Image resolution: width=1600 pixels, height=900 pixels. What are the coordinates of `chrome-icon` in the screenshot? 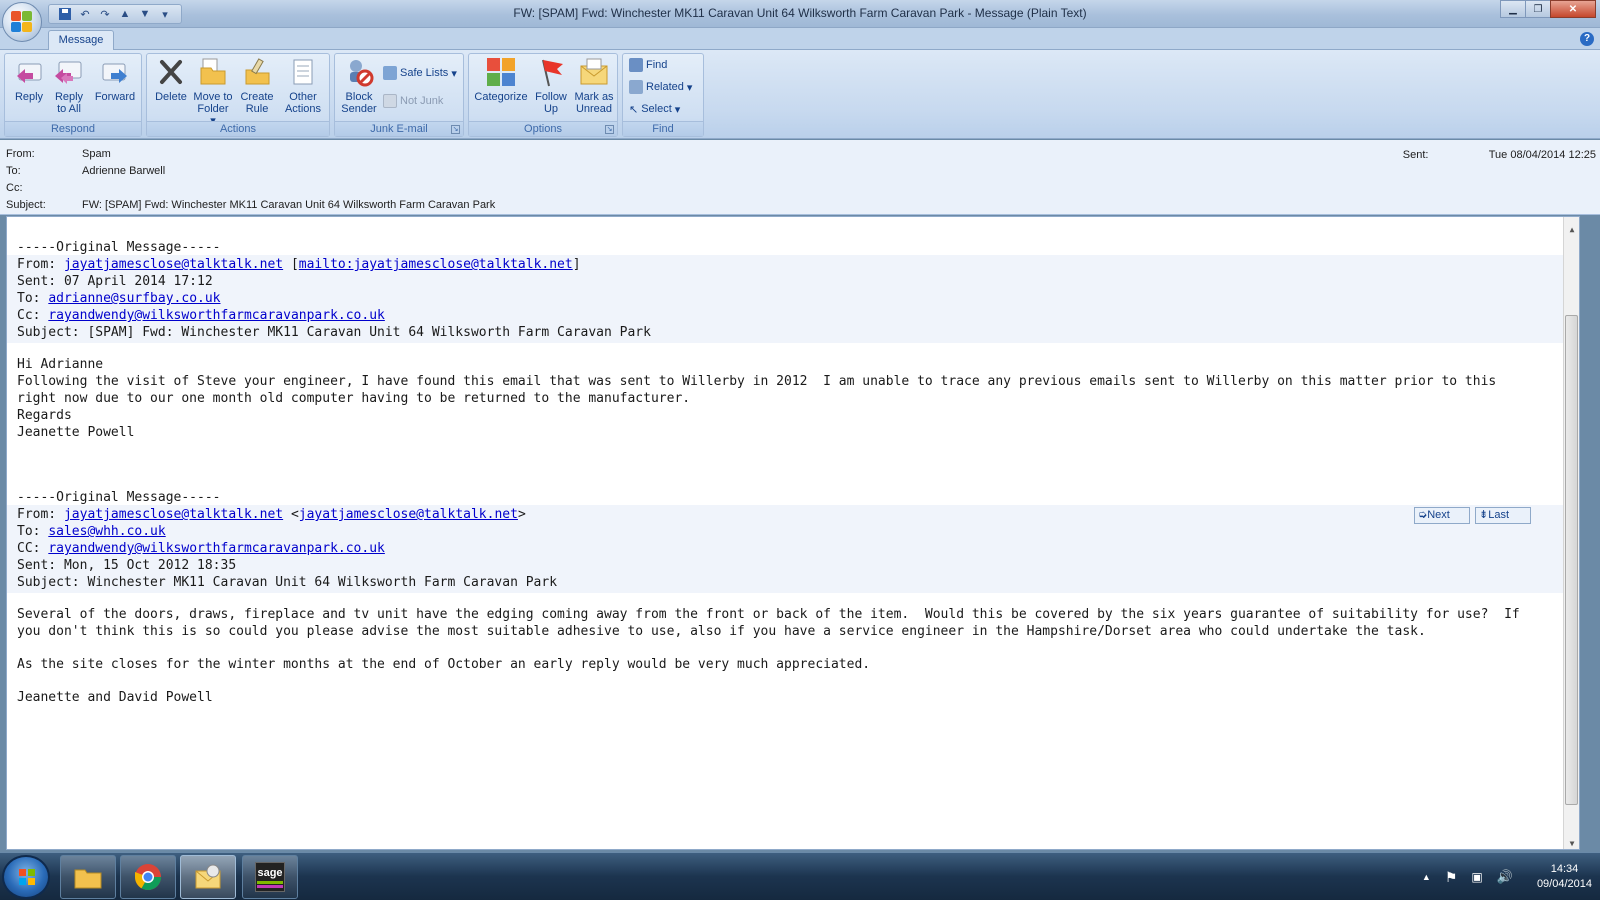 It's located at (148, 877).